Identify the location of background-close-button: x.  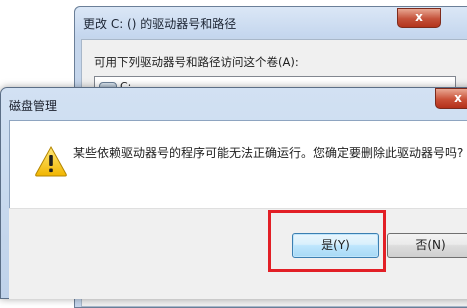
(419, 18).